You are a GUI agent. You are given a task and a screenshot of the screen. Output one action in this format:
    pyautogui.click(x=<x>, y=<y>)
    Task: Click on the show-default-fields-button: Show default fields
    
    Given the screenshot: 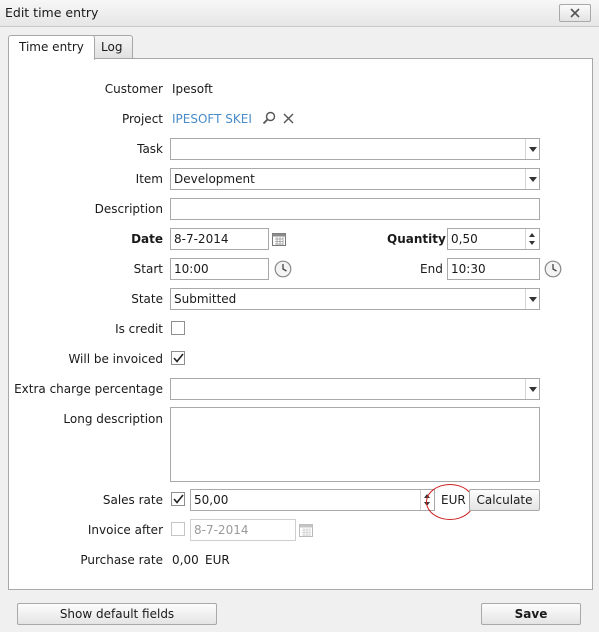 What is the action you would take?
    pyautogui.click(x=117, y=614)
    